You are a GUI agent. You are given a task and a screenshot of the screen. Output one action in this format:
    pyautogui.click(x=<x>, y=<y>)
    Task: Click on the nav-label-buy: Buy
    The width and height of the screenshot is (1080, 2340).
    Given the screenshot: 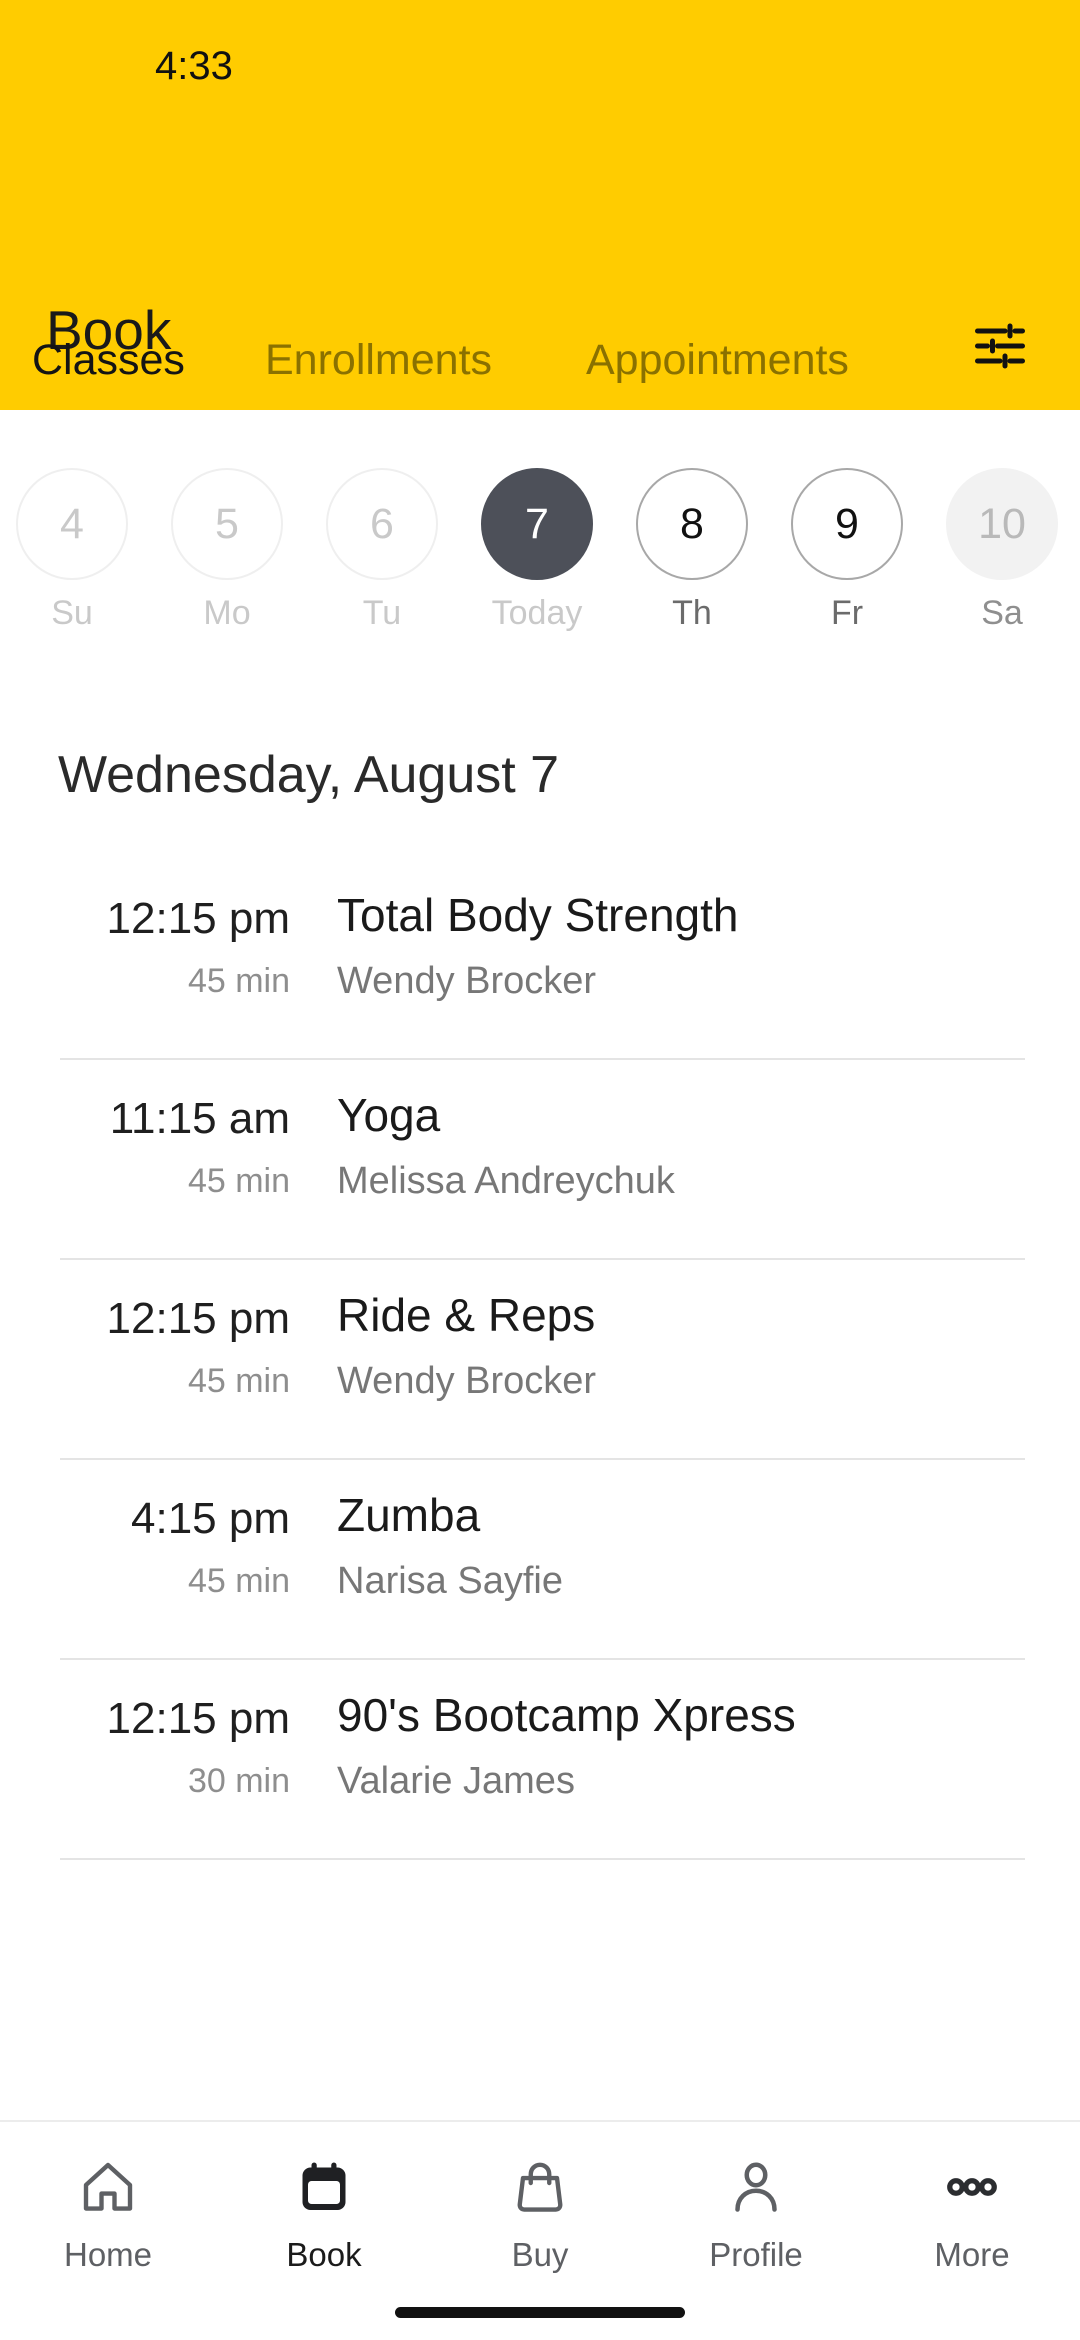 What is the action you would take?
    pyautogui.click(x=540, y=2254)
    